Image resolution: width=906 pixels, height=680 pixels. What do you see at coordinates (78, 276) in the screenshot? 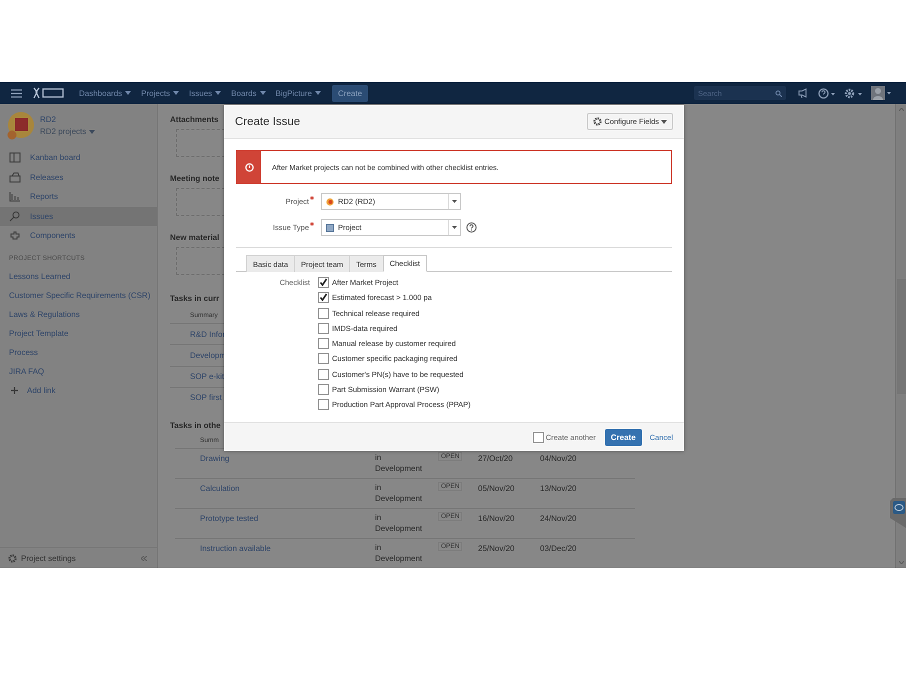
I see `shortcut-link: Lessons Learned` at bounding box center [78, 276].